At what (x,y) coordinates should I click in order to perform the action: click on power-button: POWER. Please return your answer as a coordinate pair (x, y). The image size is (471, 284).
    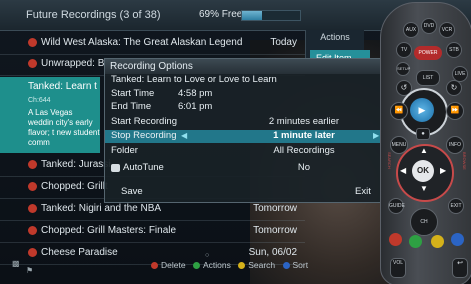
    Looking at the image, I should click on (428, 53).